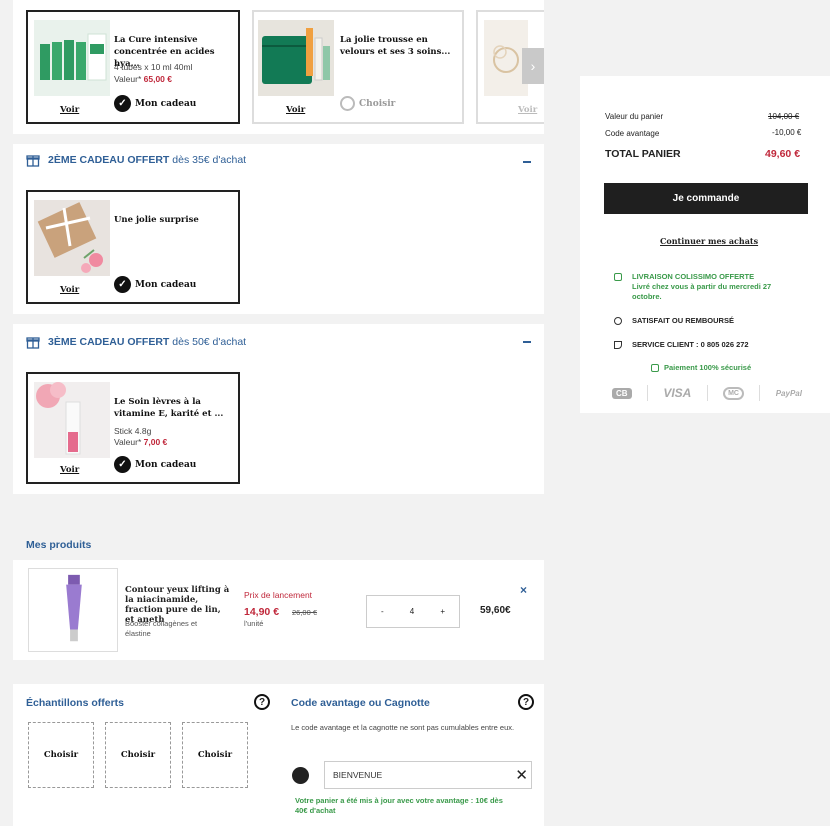 Image resolution: width=830 pixels, height=826 pixels. I want to click on service-label: SERVICE CLIENT : 0 805 026 272, so click(690, 344).